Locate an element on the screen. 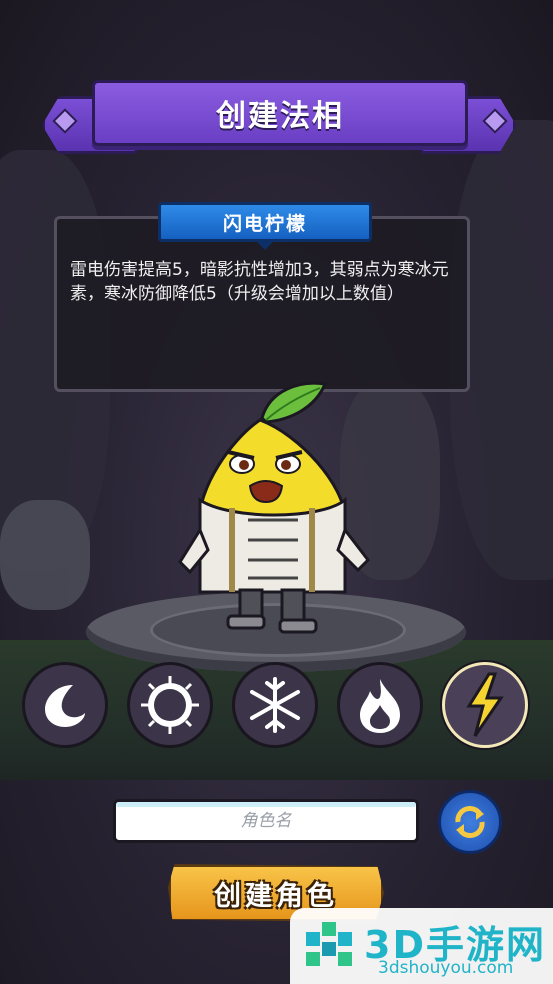 The height and width of the screenshot is (984, 553). random-name-button is located at coordinates (470, 822).